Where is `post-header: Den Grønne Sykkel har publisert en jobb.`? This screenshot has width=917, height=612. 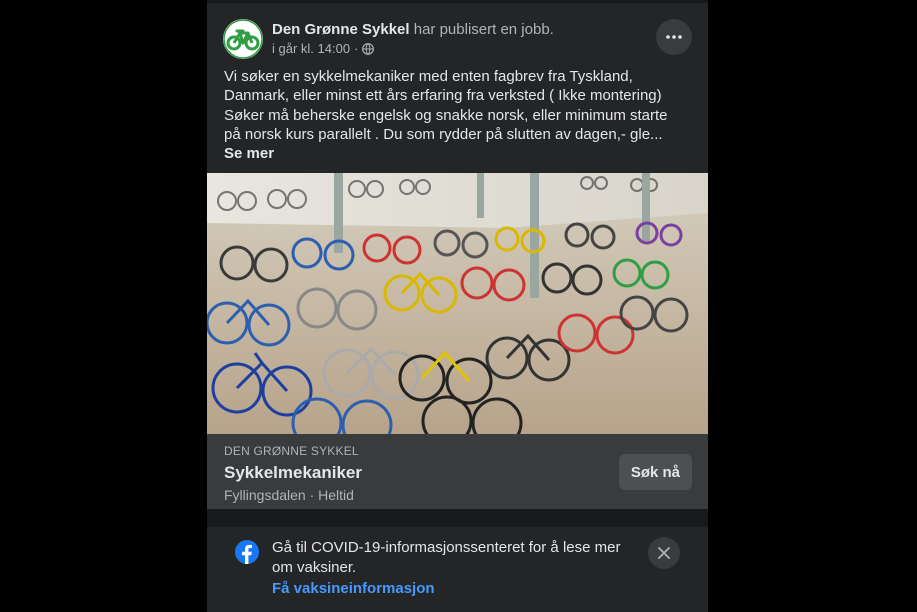
post-header: Den Grønne Sykkel har publisert en jobb. is located at coordinates (413, 30).